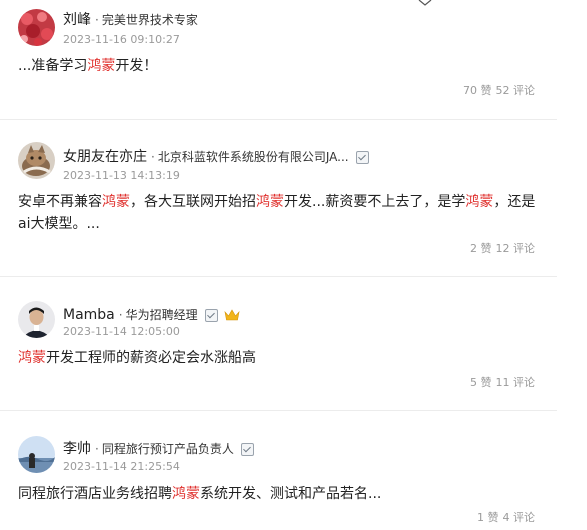  What do you see at coordinates (278, 358) in the screenshot?
I see `post-content: 鸿蒙开发工程师的薪资必定会水涨船高` at bounding box center [278, 358].